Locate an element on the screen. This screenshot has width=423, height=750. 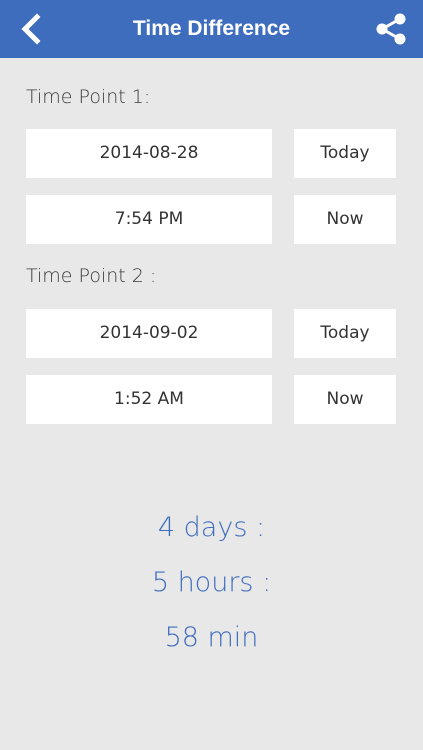
time-point-2-label: Time Point 2 : is located at coordinates (91, 276).